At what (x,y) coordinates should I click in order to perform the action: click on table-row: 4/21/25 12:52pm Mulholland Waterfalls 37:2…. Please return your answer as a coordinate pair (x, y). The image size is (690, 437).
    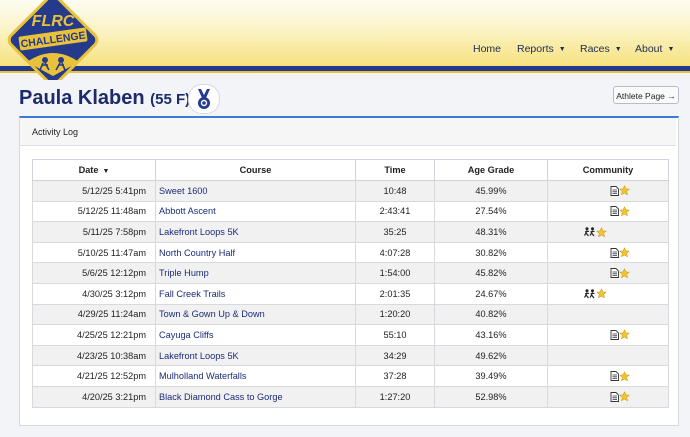
    Looking at the image, I should click on (350, 376).